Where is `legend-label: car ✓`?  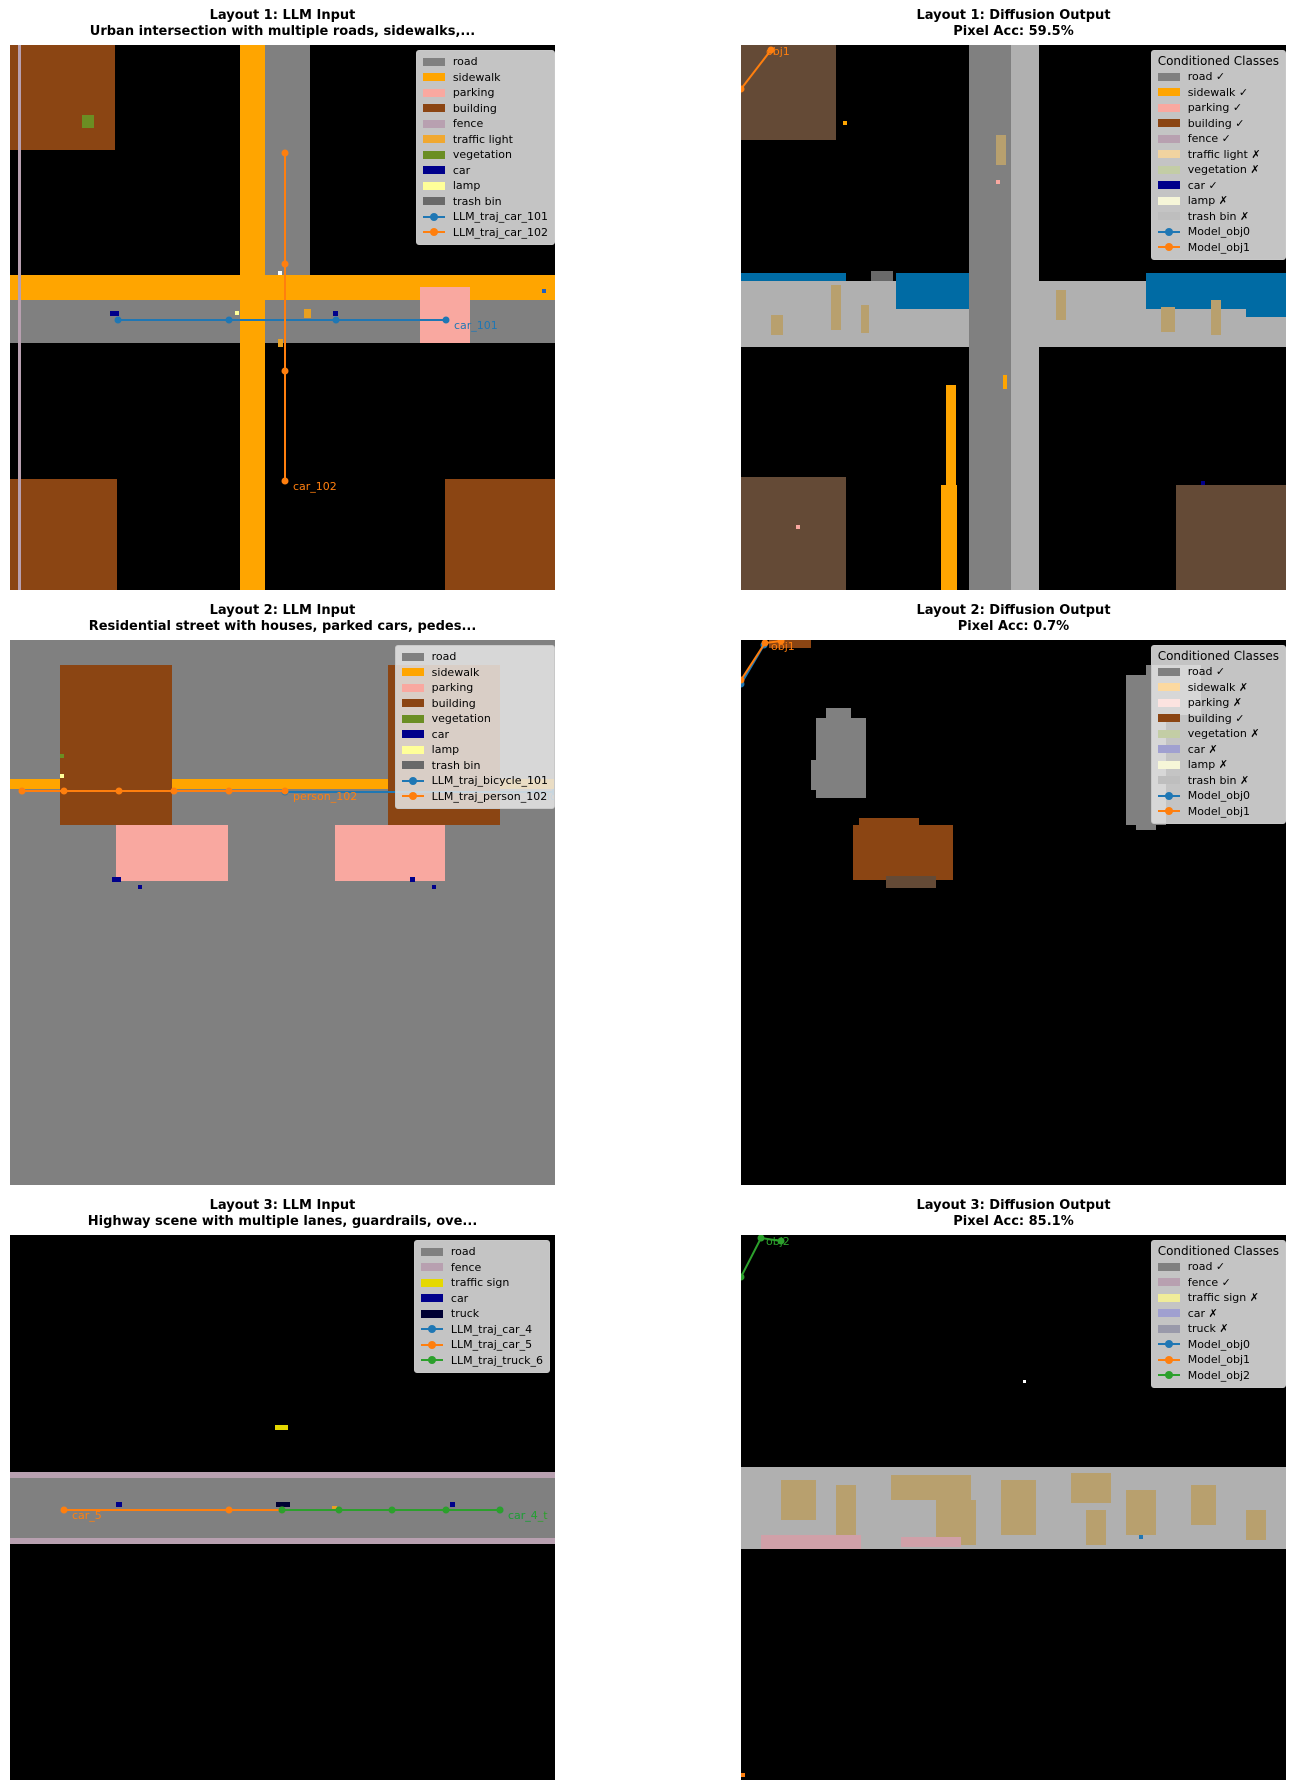
legend-label: car ✓ is located at coordinates (1202, 185).